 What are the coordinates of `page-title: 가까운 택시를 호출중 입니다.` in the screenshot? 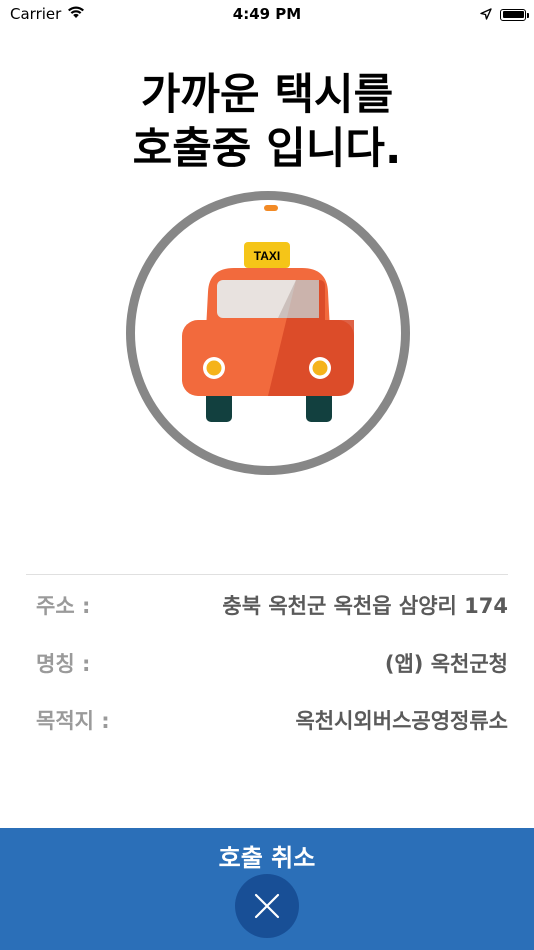 It's located at (267, 122).